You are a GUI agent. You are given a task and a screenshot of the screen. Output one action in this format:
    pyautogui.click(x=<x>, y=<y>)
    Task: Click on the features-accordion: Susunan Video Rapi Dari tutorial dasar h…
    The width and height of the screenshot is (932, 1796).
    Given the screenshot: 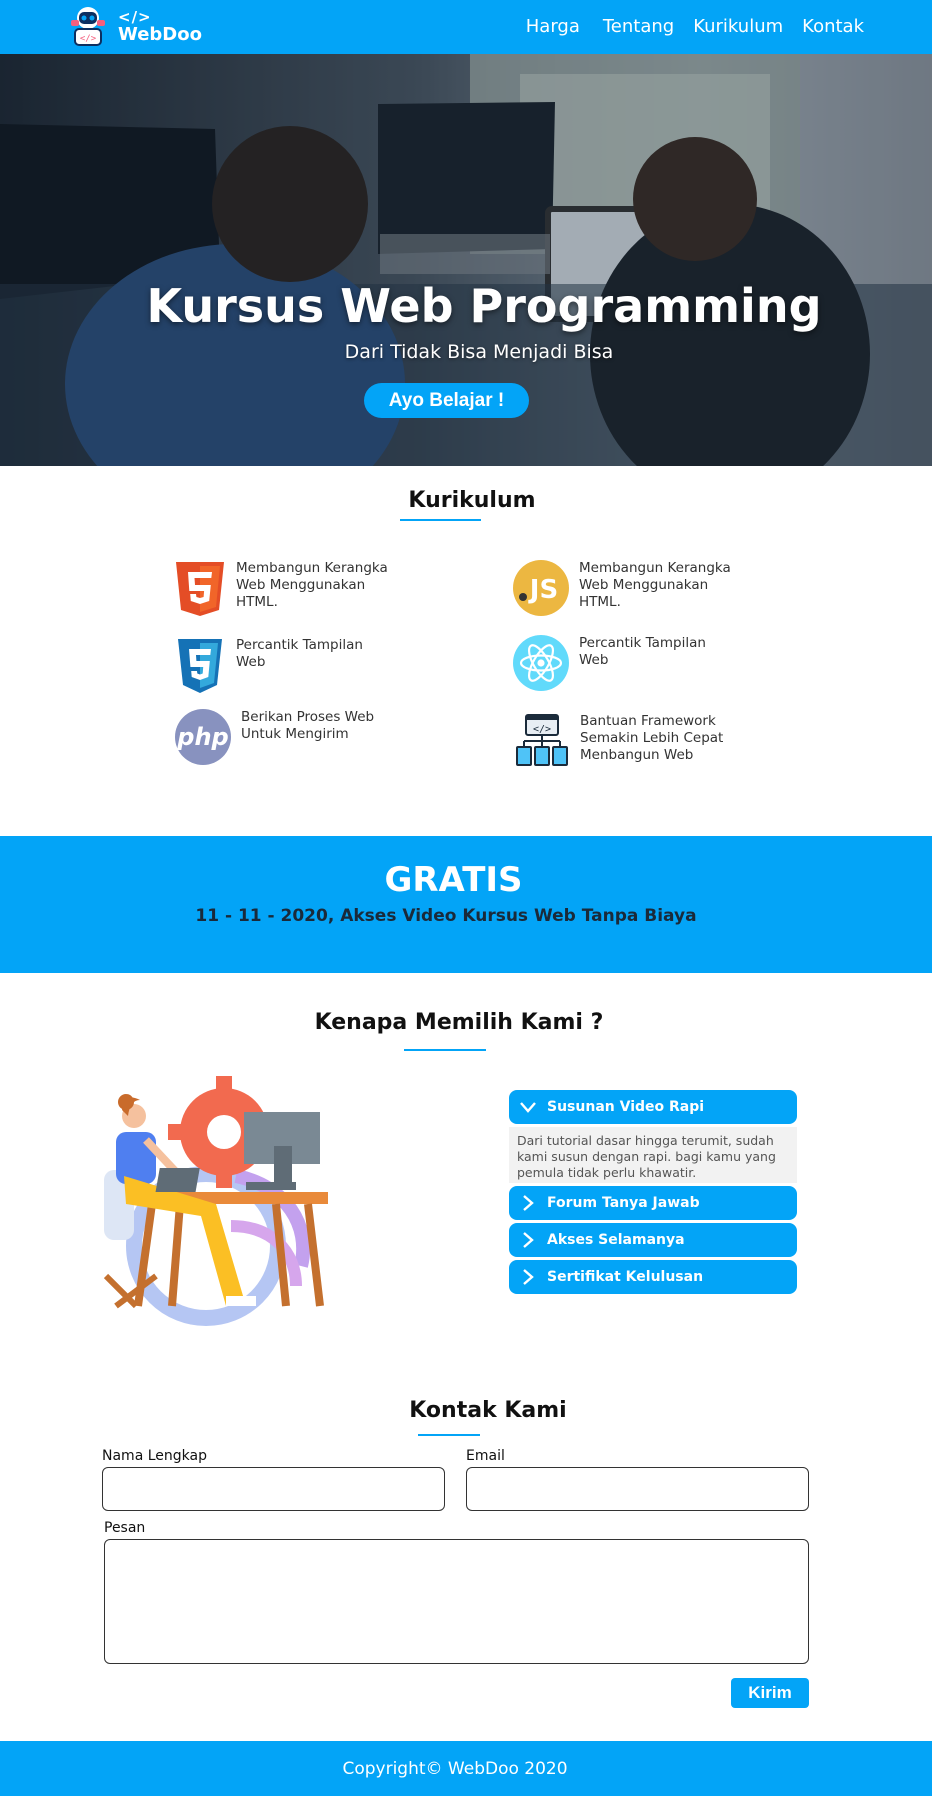 What is the action you would take?
    pyautogui.click(x=653, y=1193)
    